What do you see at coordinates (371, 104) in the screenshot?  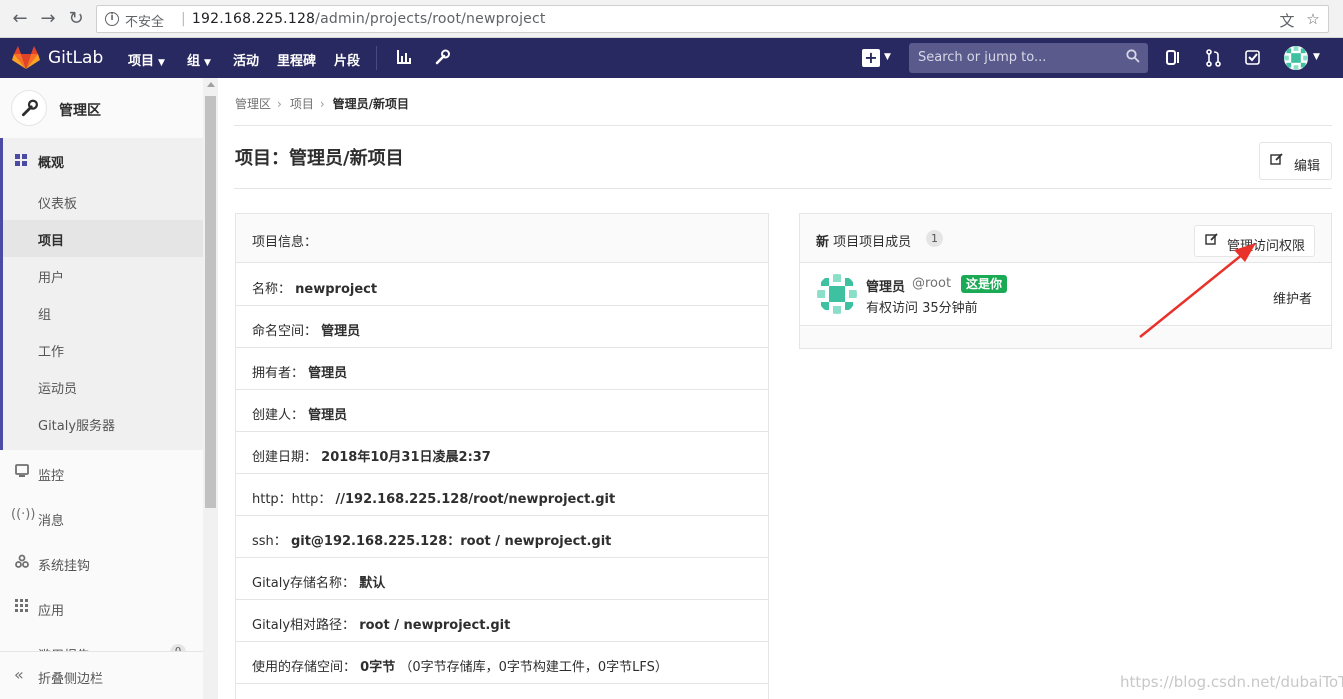 I see `breadcrumb-current: 管理员/新项目` at bounding box center [371, 104].